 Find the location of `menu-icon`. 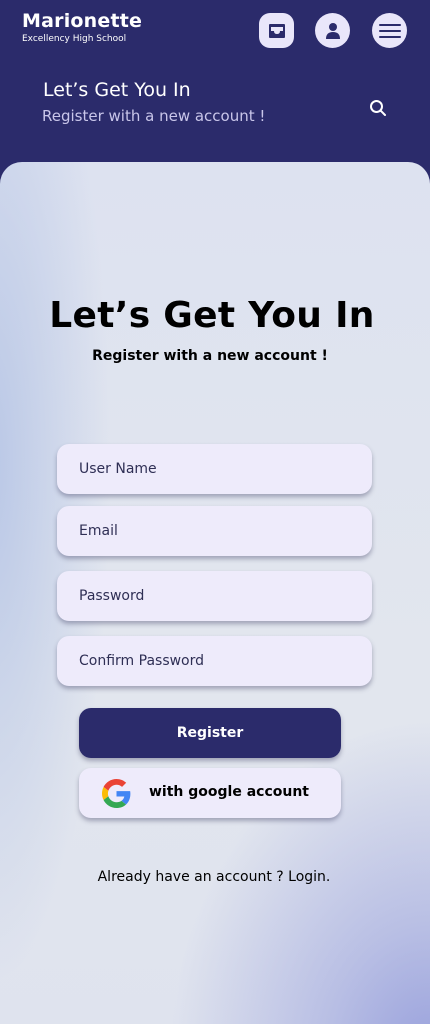

menu-icon is located at coordinates (389, 30).